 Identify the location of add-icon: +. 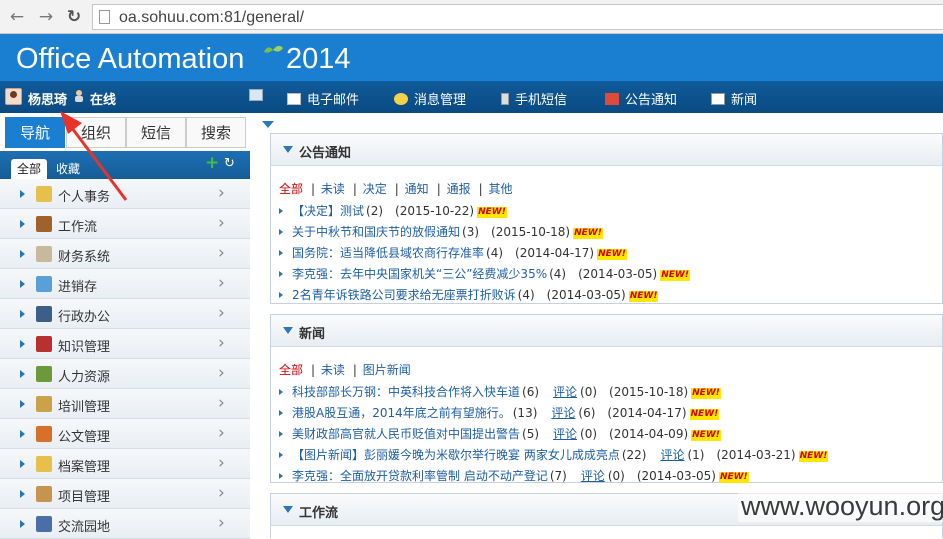
(212, 163).